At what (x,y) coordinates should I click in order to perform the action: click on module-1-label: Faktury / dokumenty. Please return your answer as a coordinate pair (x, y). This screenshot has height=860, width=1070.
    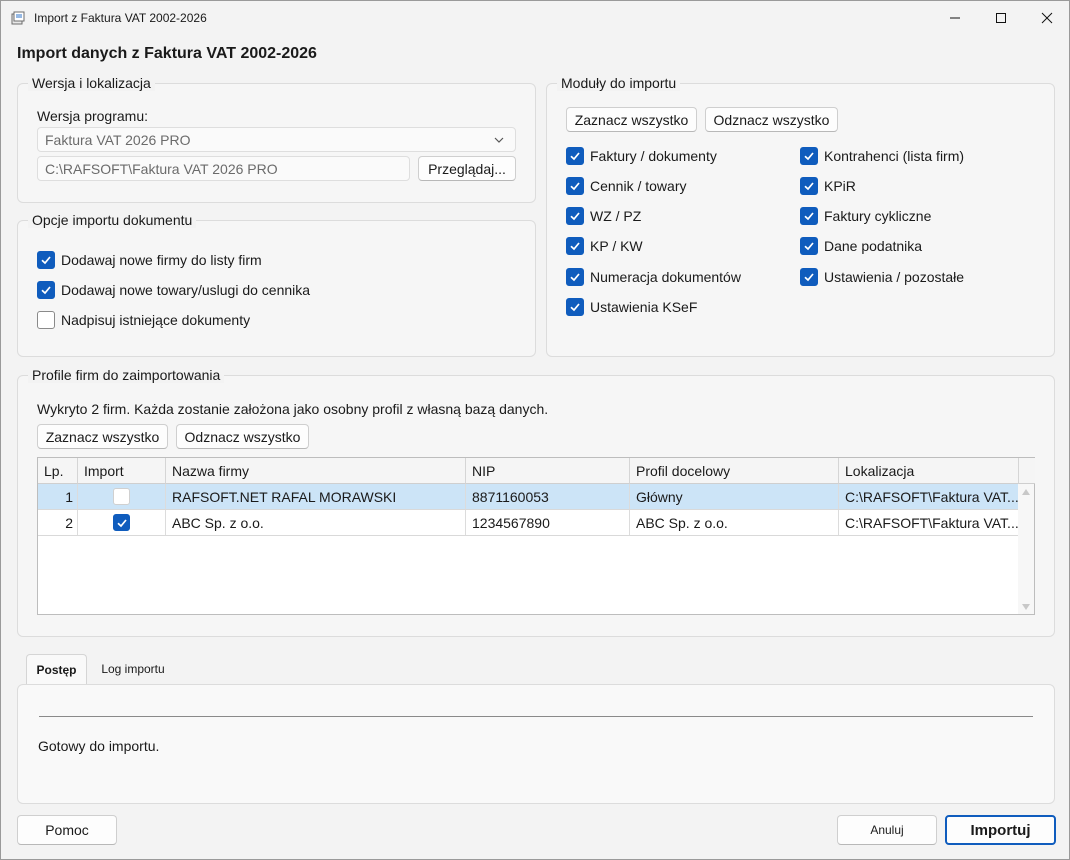
    Looking at the image, I should click on (653, 156).